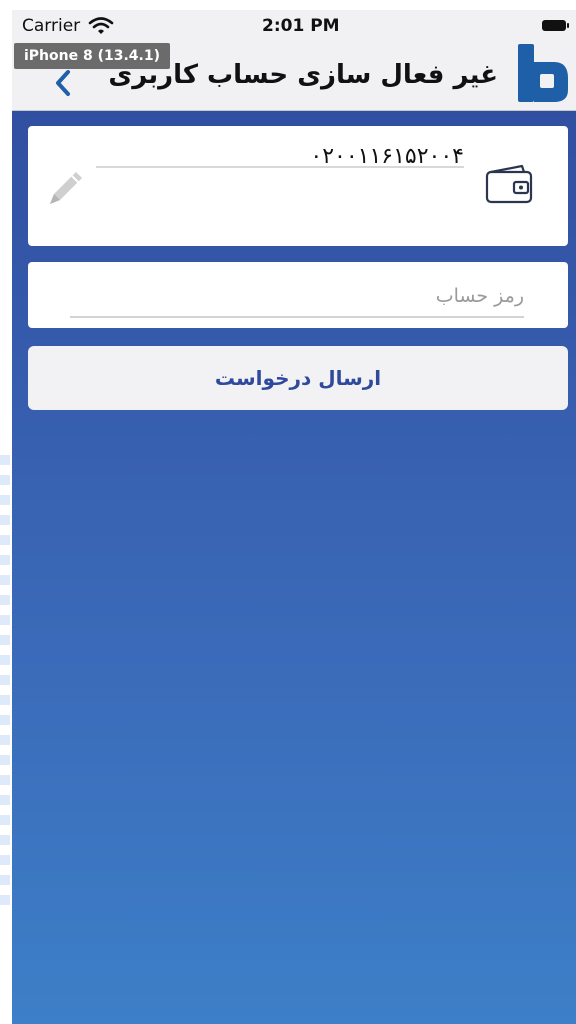 The height and width of the screenshot is (1024, 576). I want to click on left-margin, so click(6, 512).